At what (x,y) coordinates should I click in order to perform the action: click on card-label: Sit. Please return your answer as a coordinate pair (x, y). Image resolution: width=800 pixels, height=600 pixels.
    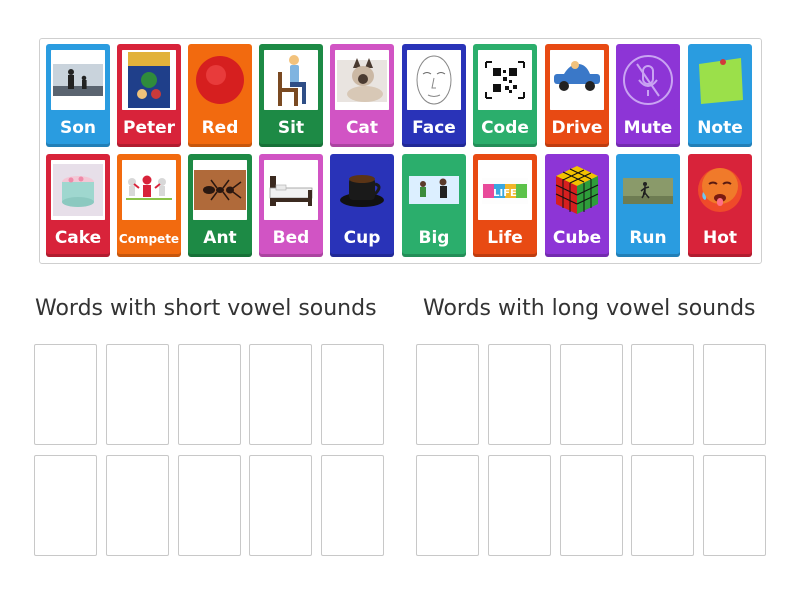
    Looking at the image, I should click on (291, 128).